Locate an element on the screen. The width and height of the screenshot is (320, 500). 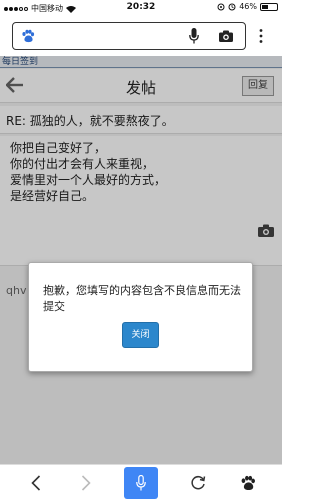
battery-percent: 46% is located at coordinates (248, 6).